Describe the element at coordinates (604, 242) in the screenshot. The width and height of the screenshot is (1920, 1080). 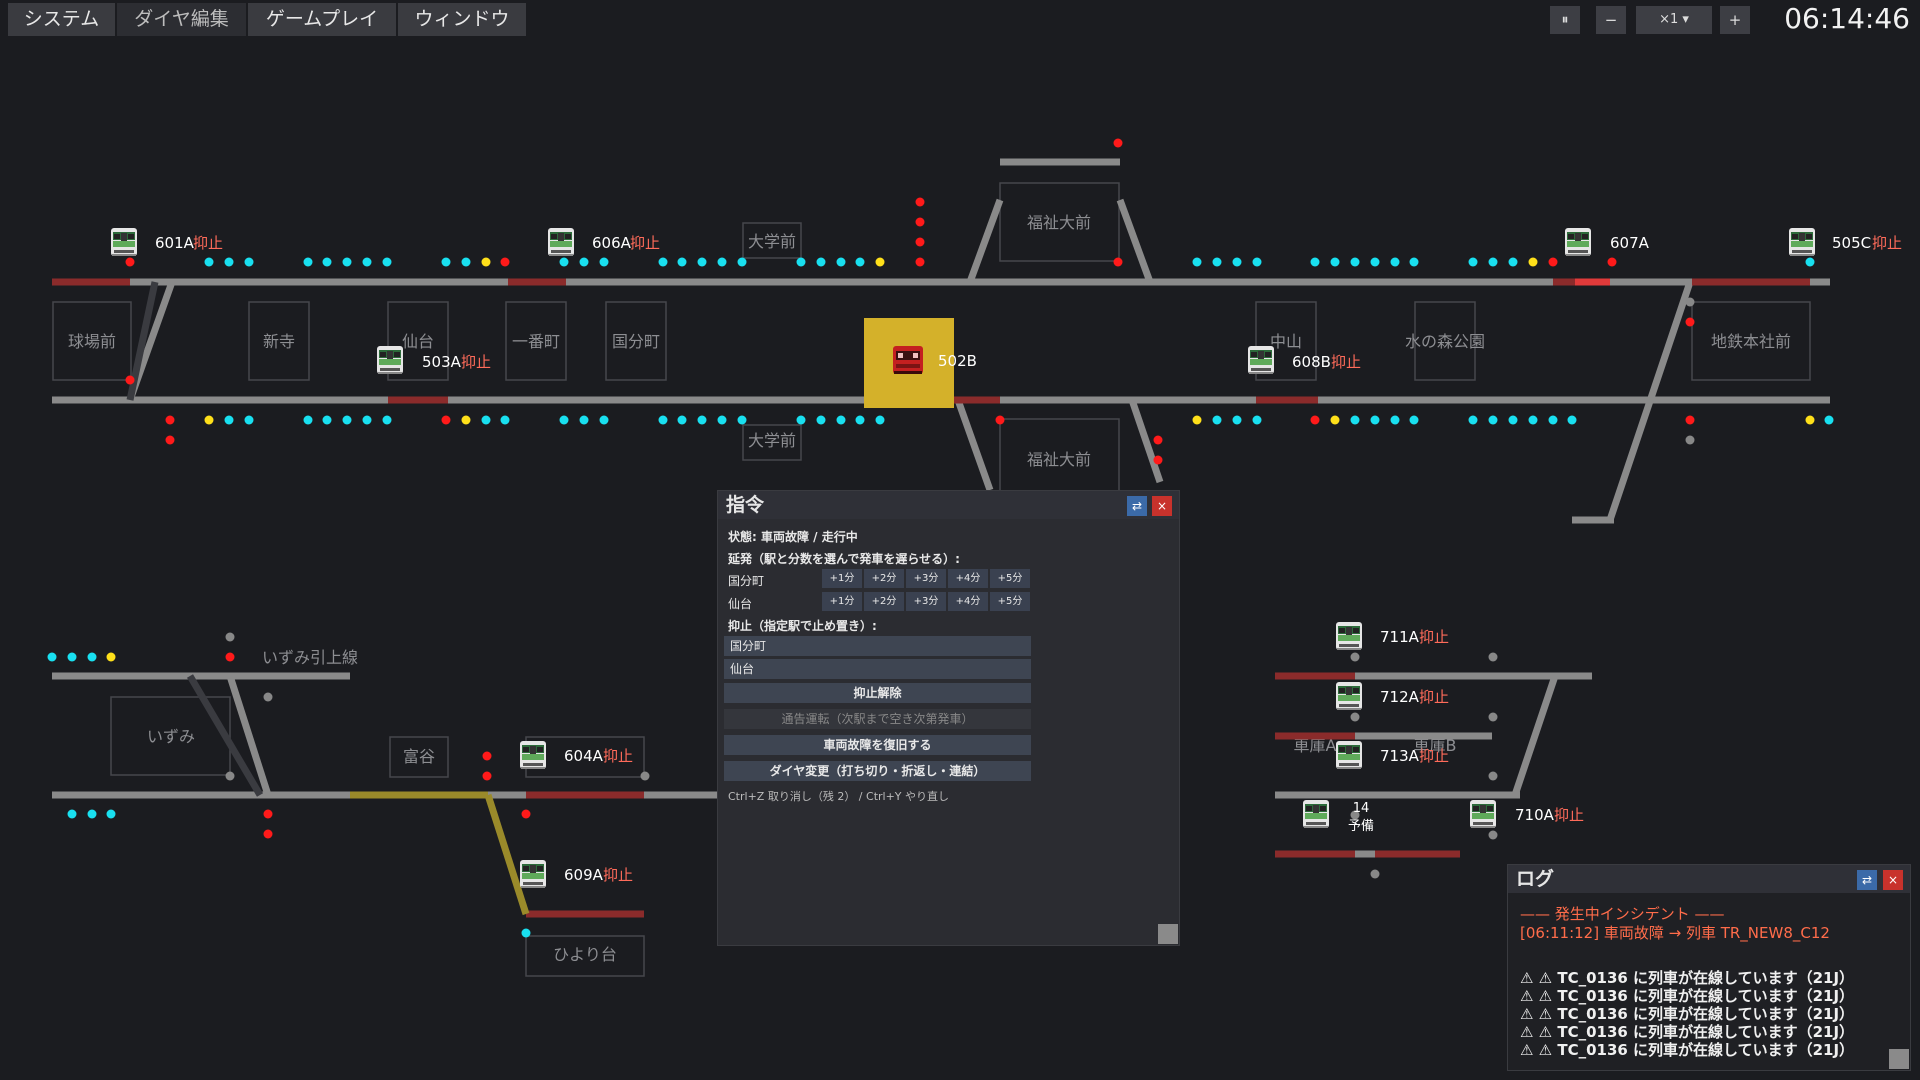
I see `train-606A: 606A 抑止` at that location.